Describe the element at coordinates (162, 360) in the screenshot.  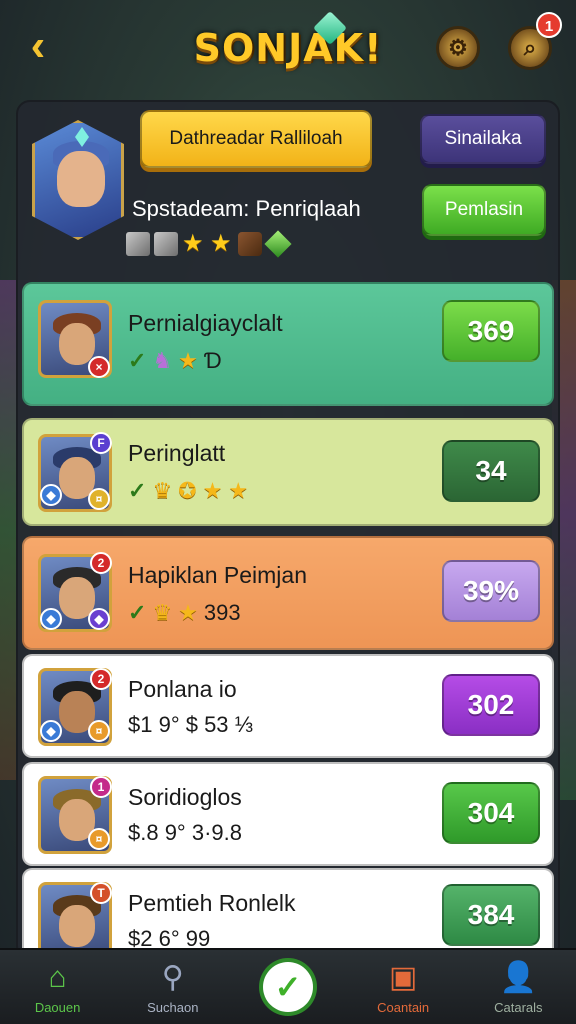
I see `unicorn-icon: ♞` at that location.